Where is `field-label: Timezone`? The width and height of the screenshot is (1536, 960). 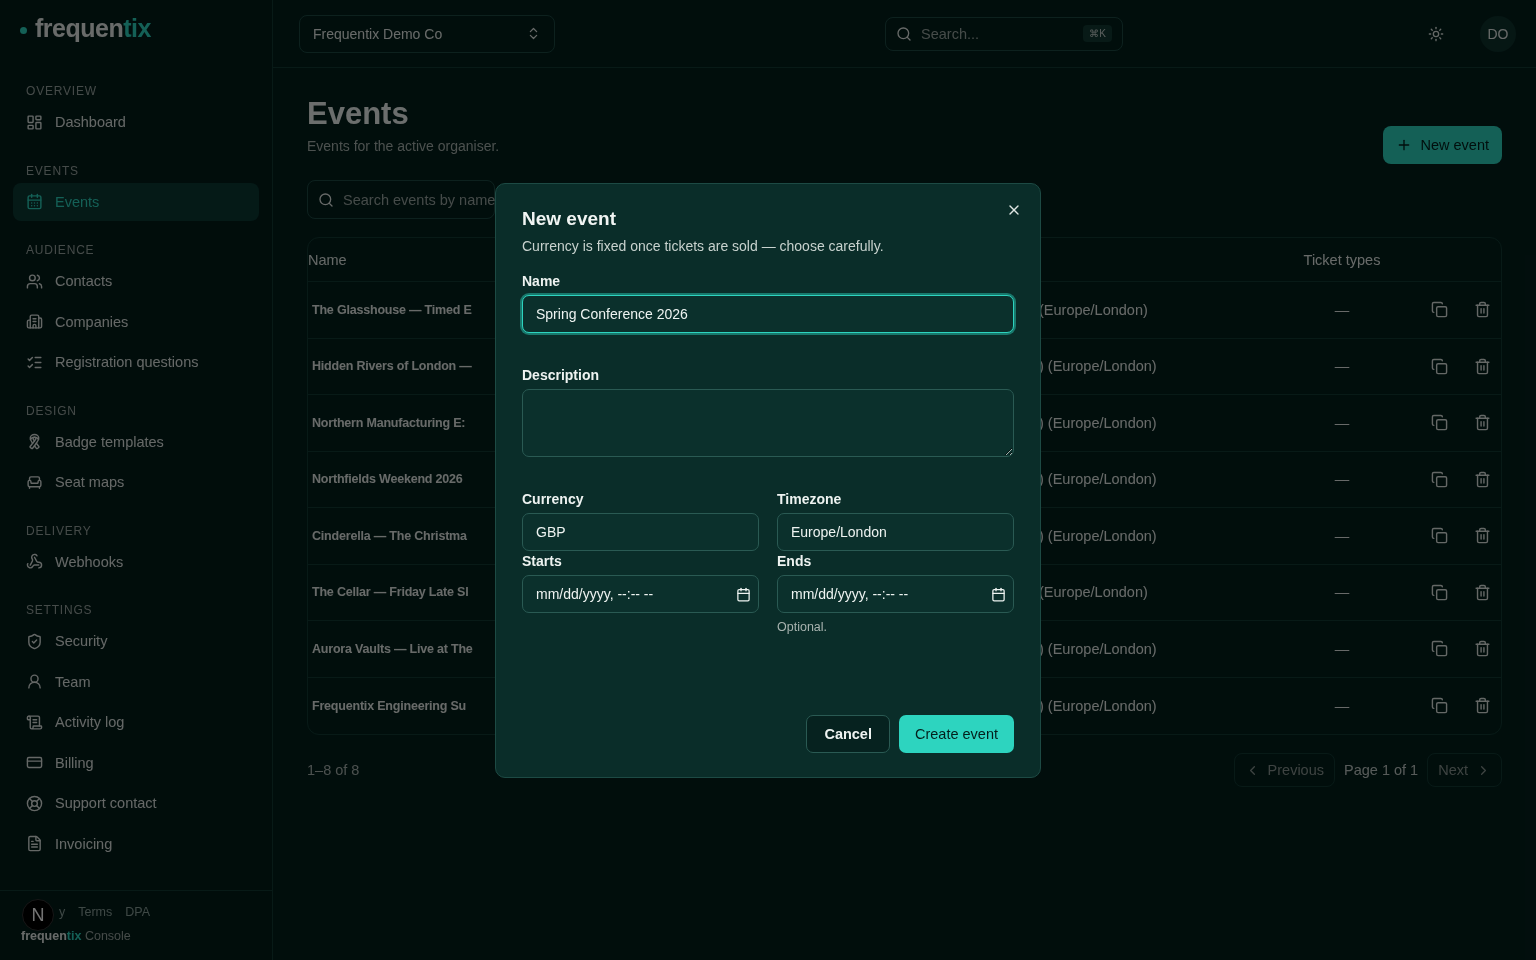
field-label: Timezone is located at coordinates (810, 499).